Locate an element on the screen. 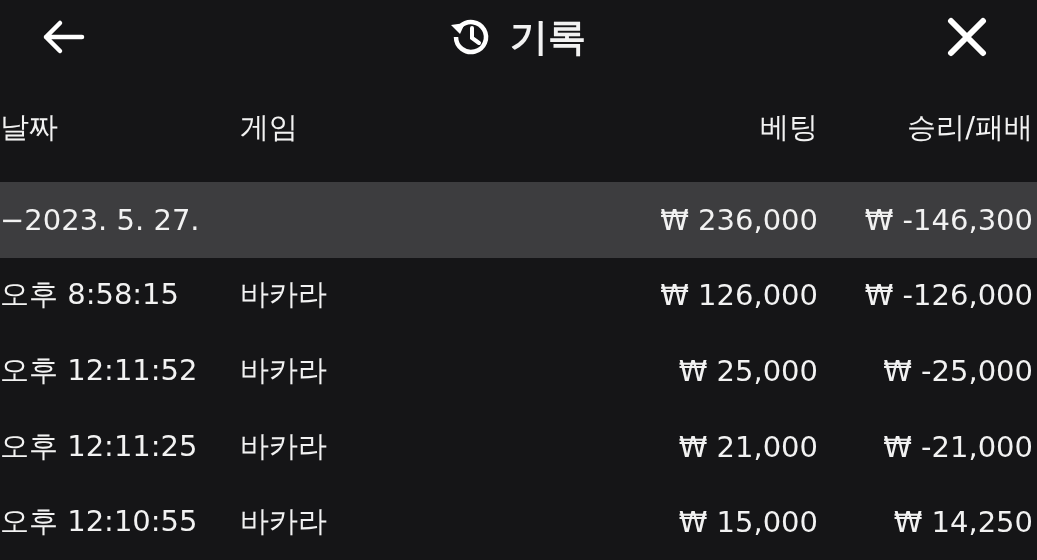 This screenshot has width=1037, height=560. table-cell-text: ₩ 25,000 is located at coordinates (747, 371).